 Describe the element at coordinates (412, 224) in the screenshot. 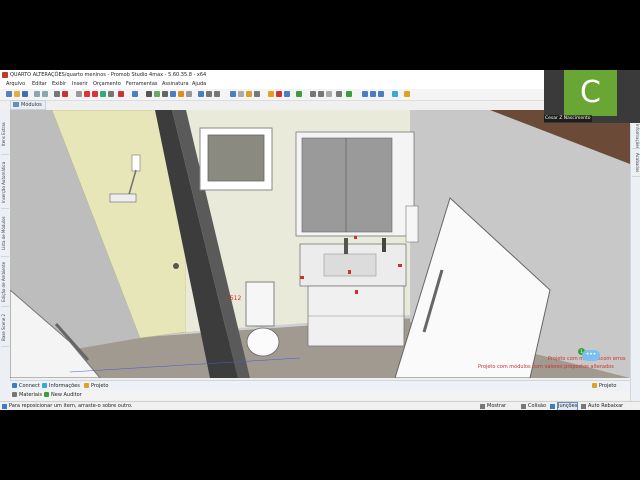

I see `towel` at that location.